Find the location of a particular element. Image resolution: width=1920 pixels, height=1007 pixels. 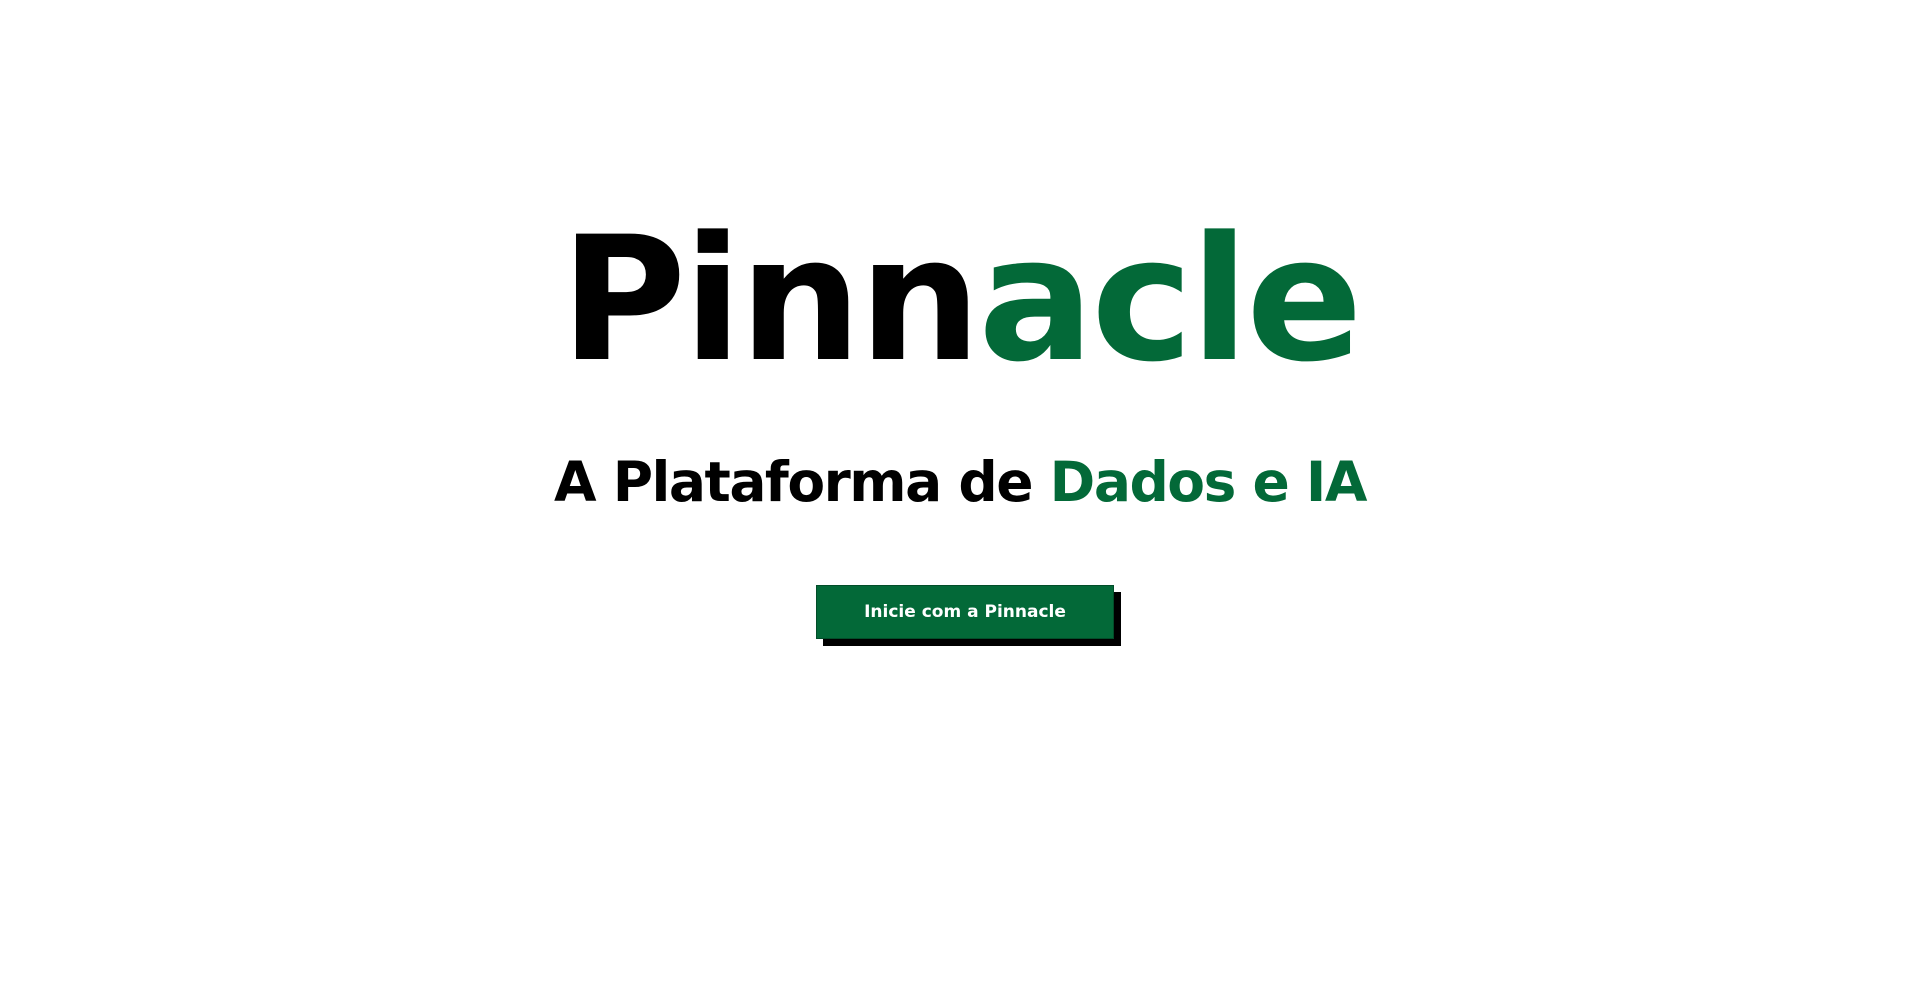

brand-title-green: acle is located at coordinates (1170, 299).